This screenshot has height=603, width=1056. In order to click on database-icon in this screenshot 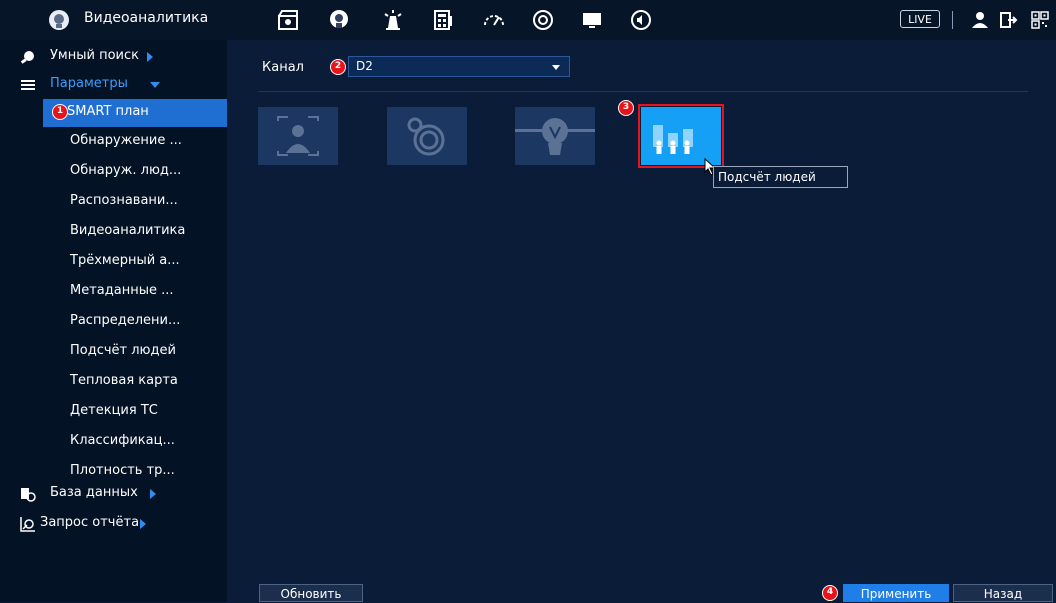, I will do `click(28, 495)`.